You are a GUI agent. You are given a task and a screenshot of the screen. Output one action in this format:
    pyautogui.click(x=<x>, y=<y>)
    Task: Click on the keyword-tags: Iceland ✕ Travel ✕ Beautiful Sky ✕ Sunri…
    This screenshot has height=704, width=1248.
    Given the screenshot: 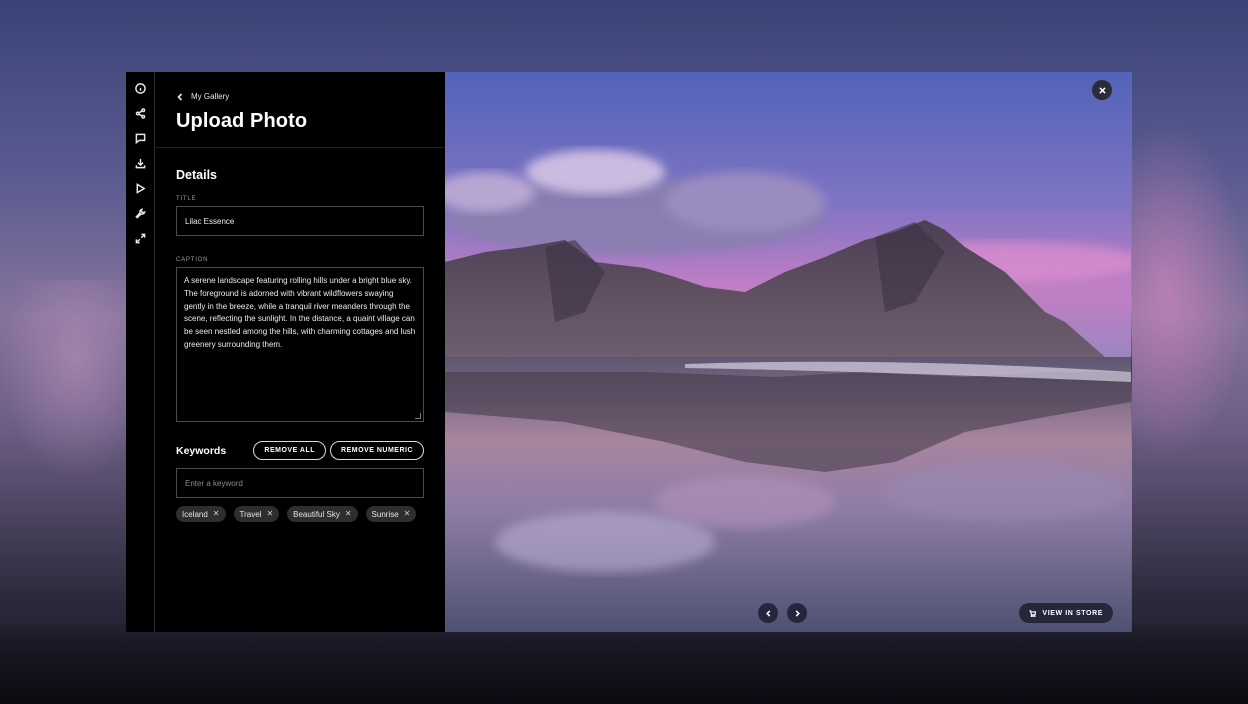 What is the action you would take?
    pyautogui.click(x=300, y=514)
    